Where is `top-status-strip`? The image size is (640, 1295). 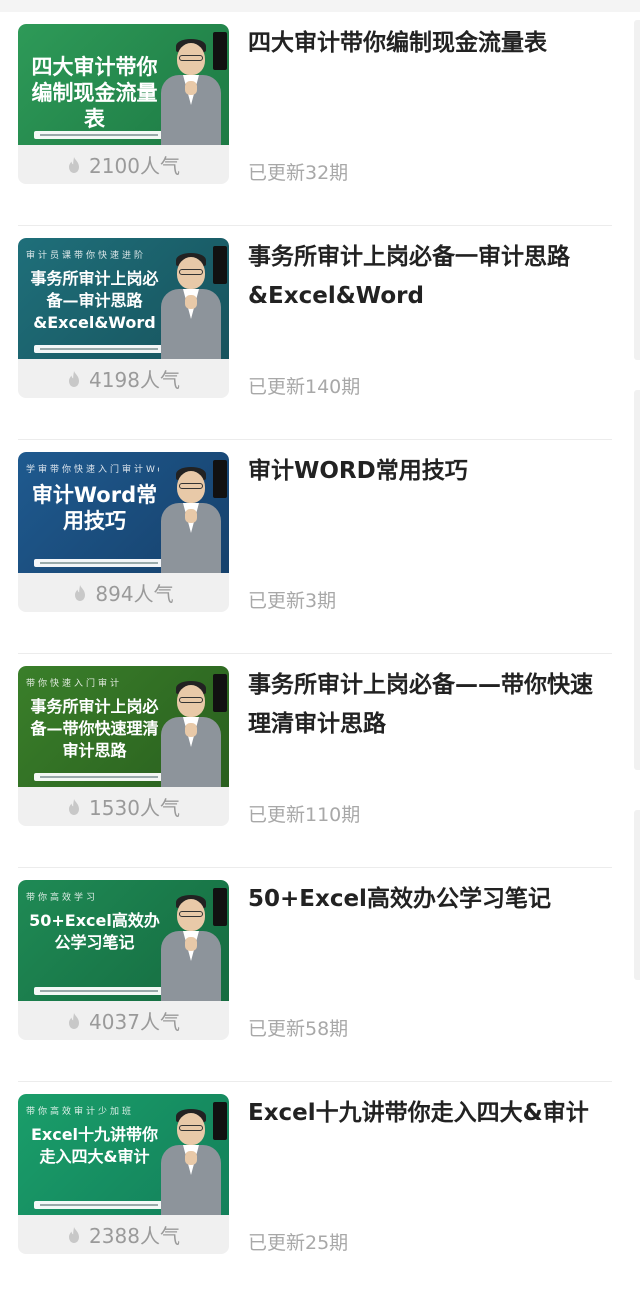 top-status-strip is located at coordinates (320, 6).